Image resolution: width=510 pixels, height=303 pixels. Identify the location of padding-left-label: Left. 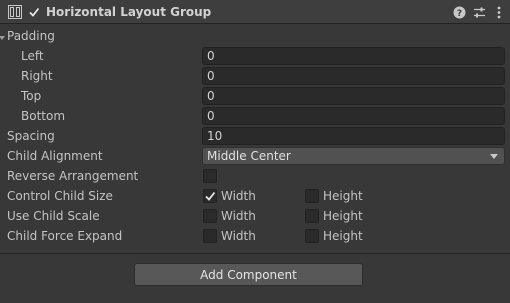
(32, 56).